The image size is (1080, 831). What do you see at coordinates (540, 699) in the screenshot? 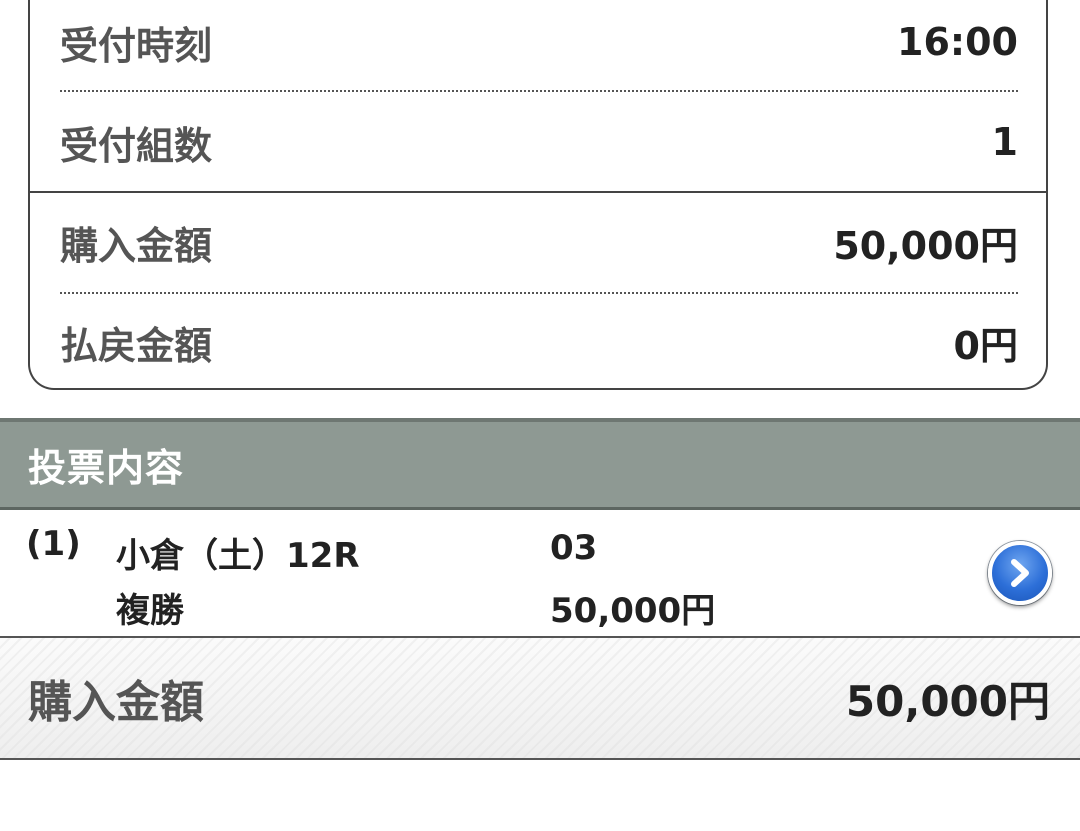
I see `total-bar: 購入金額 50,000円` at bounding box center [540, 699].